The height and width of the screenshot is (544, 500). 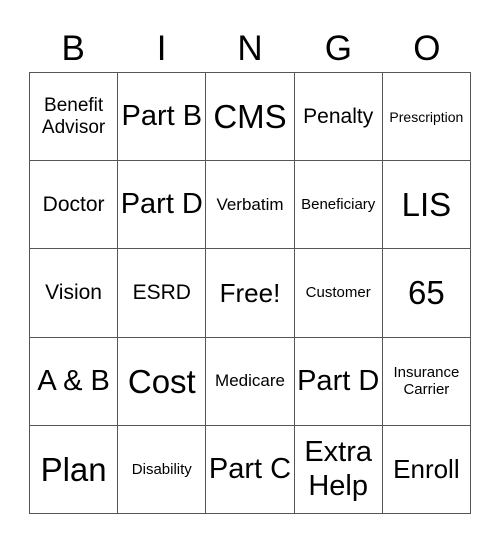 I want to click on cell-text: Benefit Advisor, so click(x=73, y=116).